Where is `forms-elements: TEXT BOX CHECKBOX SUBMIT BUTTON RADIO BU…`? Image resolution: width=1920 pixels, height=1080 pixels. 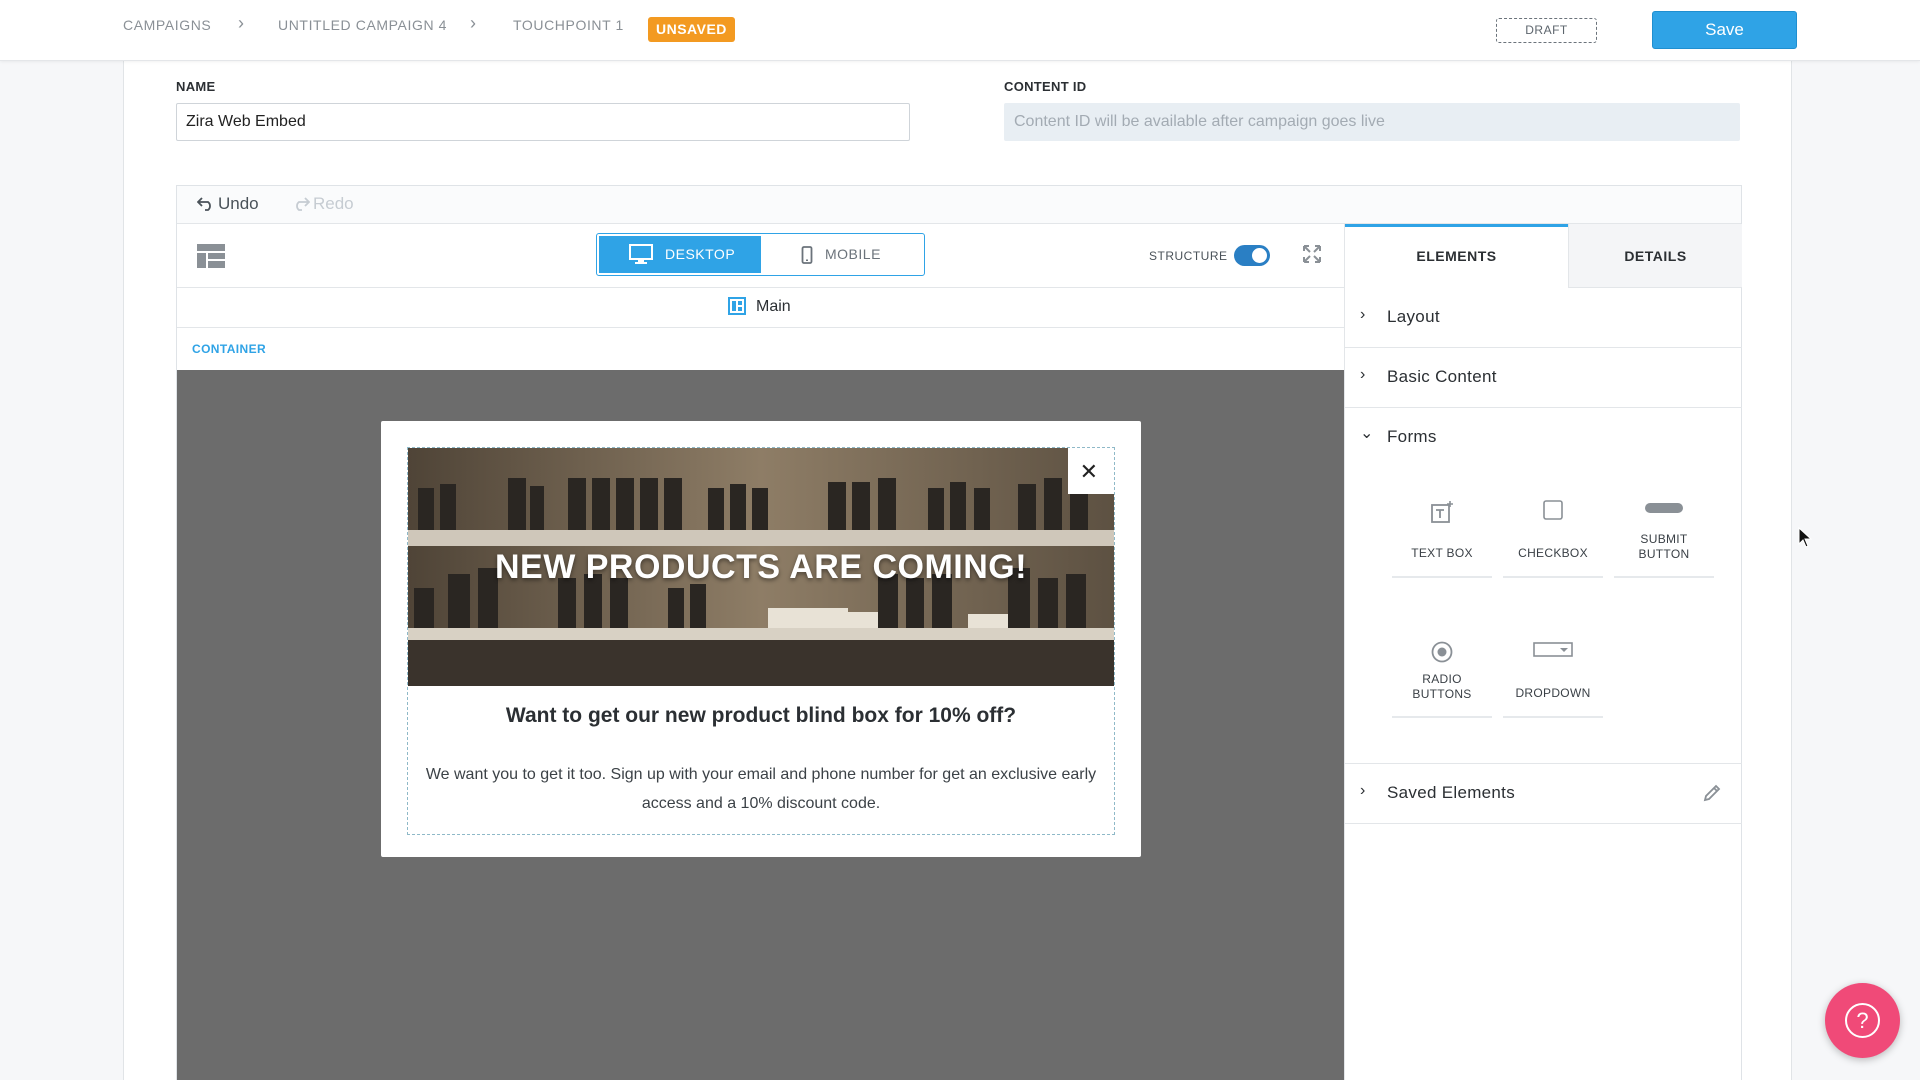
forms-elements: TEXT BOX CHECKBOX SUBMIT BUTTON RADIO BU… is located at coordinates (1543, 616).